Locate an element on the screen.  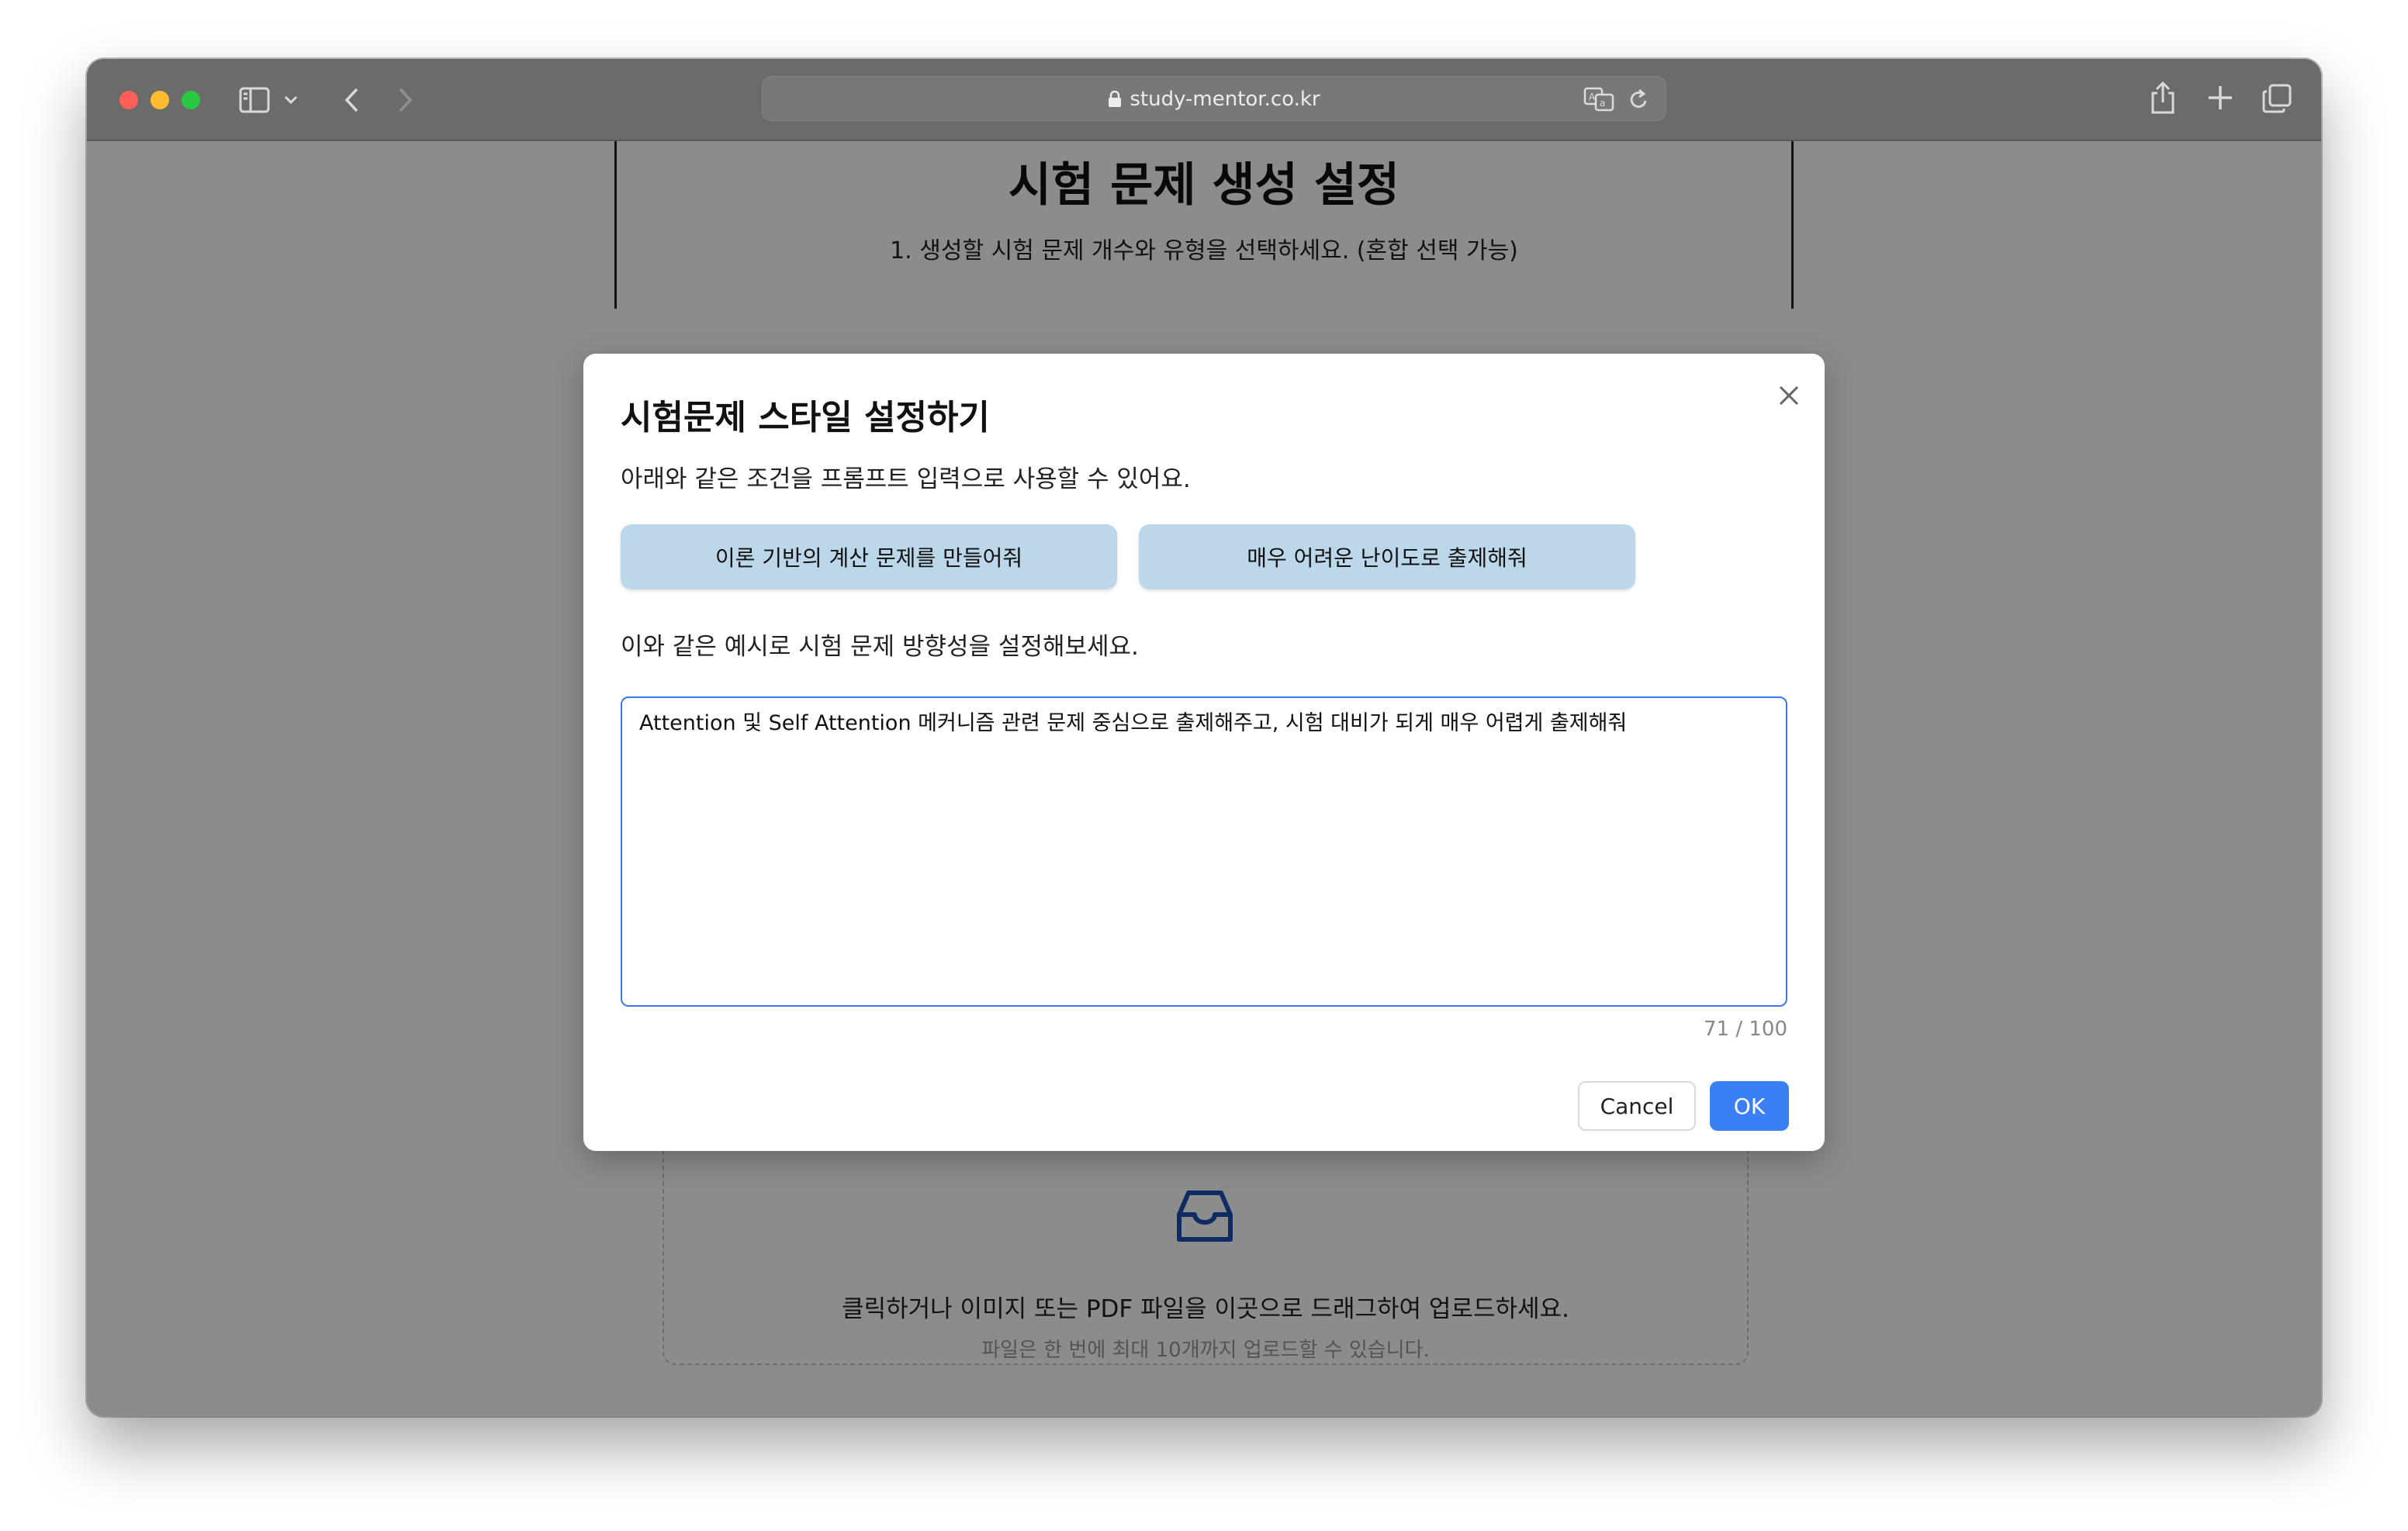
back-icon is located at coordinates (352, 100).